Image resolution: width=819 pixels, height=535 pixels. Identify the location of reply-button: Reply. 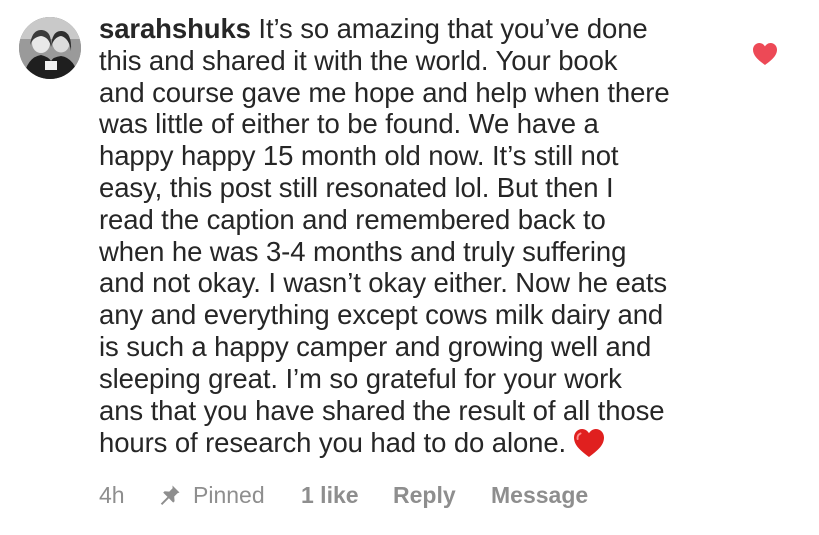
(424, 495).